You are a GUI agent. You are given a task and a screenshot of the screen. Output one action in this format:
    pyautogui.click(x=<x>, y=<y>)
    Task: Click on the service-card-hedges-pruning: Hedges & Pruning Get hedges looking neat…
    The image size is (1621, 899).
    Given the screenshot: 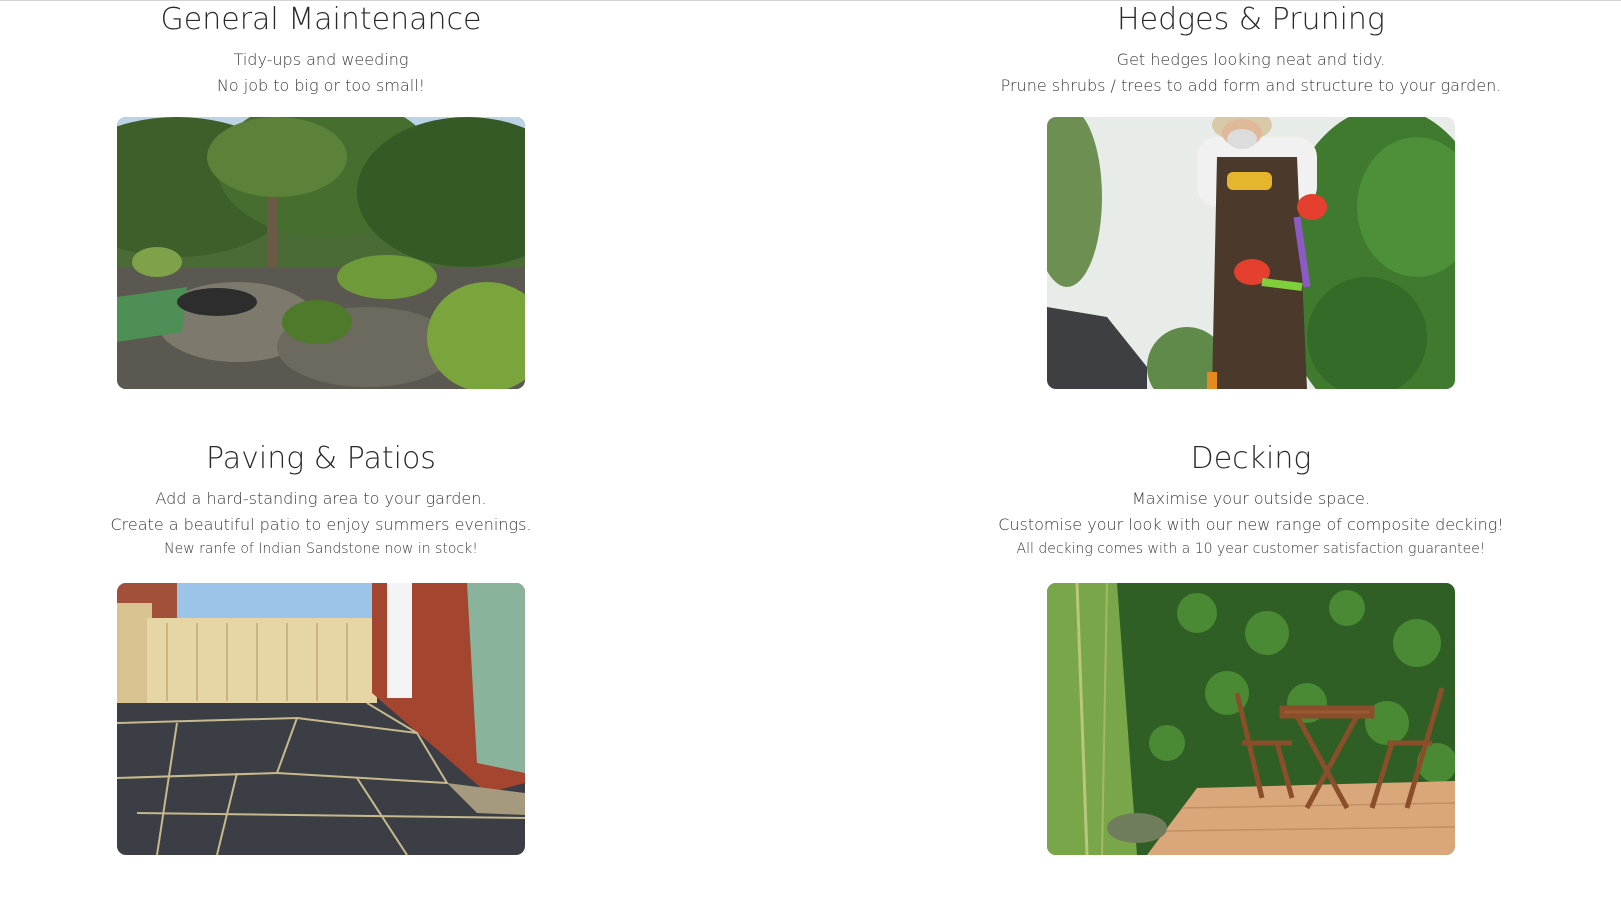 What is the action you would take?
    pyautogui.click(x=1251, y=49)
    